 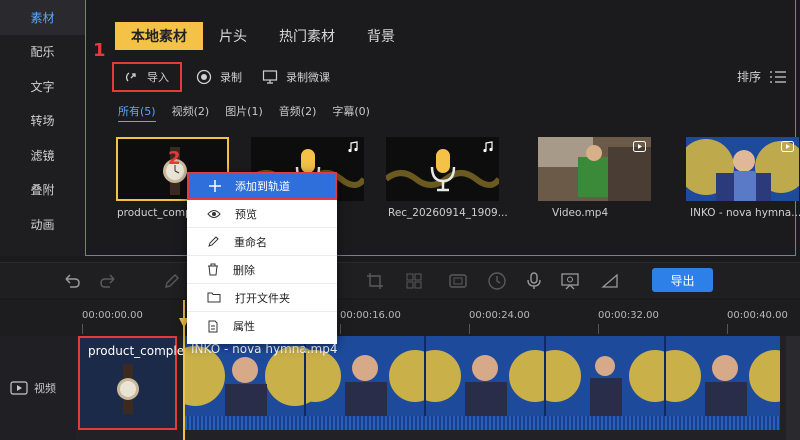 What do you see at coordinates (191, 112) in the screenshot?
I see `filter-video: 视频(2)` at bounding box center [191, 112].